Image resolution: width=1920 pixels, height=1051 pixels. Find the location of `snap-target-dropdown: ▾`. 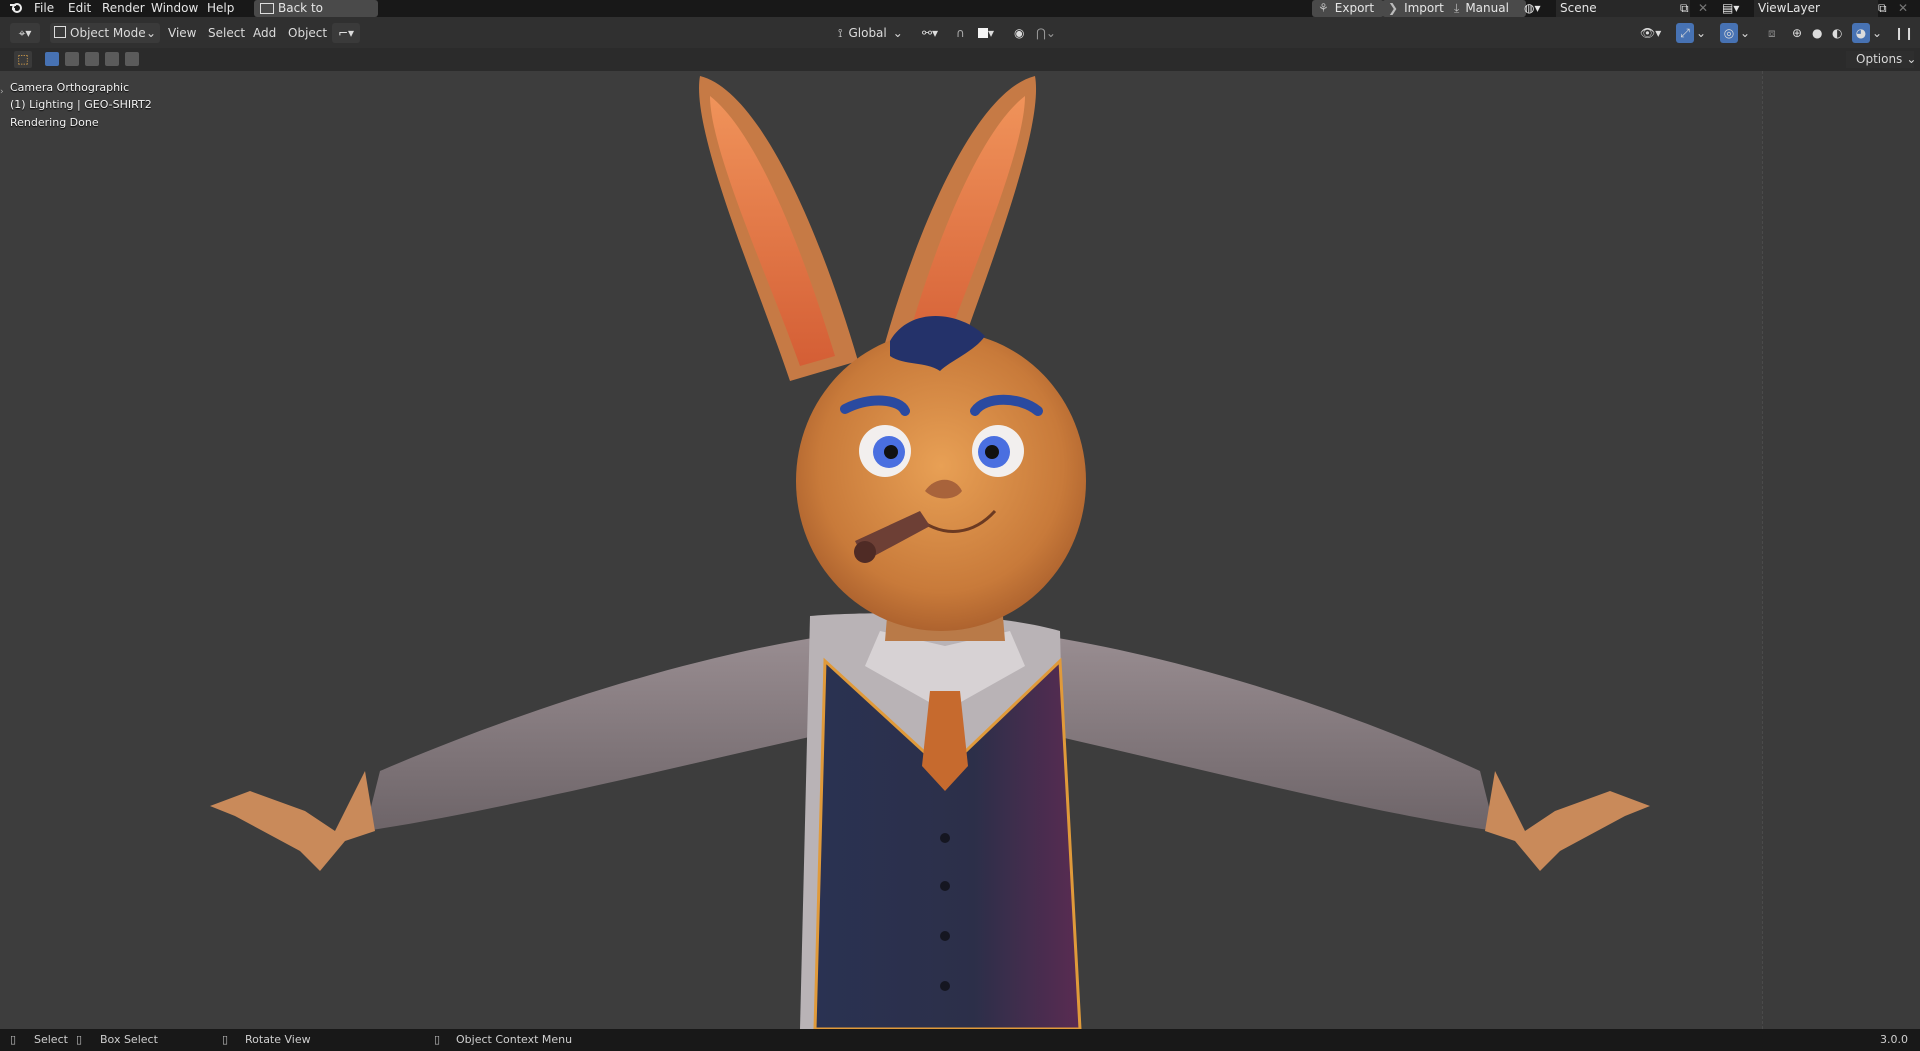

snap-target-dropdown: ▾ is located at coordinates (991, 33).